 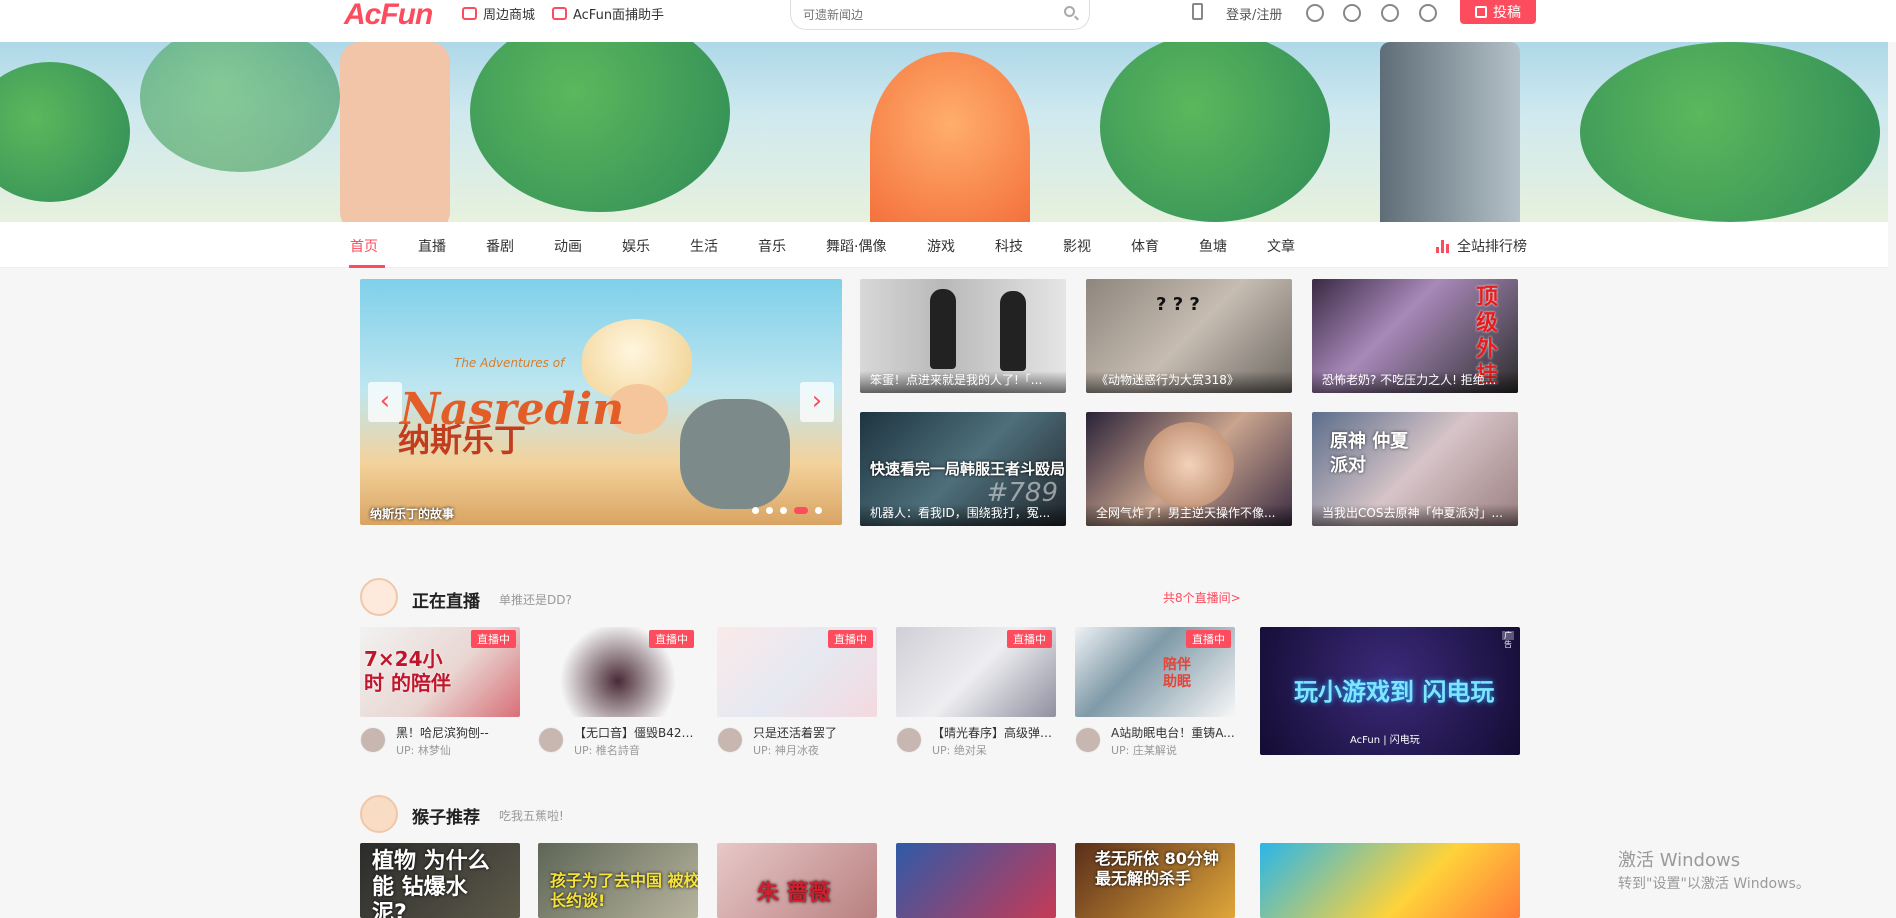 I want to click on search-input, so click(x=923, y=15).